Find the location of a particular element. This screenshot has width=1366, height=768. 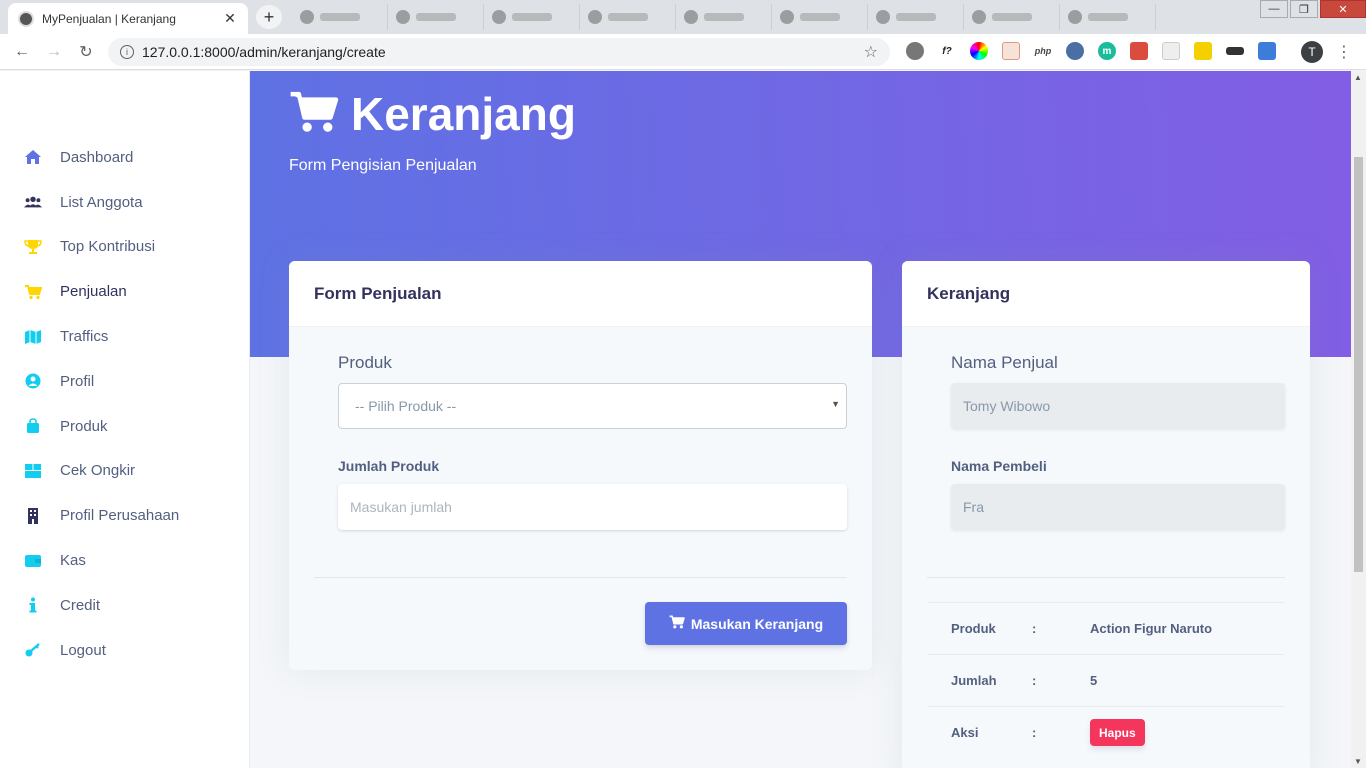

nama-penjual-field: Tomy Wibowo is located at coordinates (1118, 406).